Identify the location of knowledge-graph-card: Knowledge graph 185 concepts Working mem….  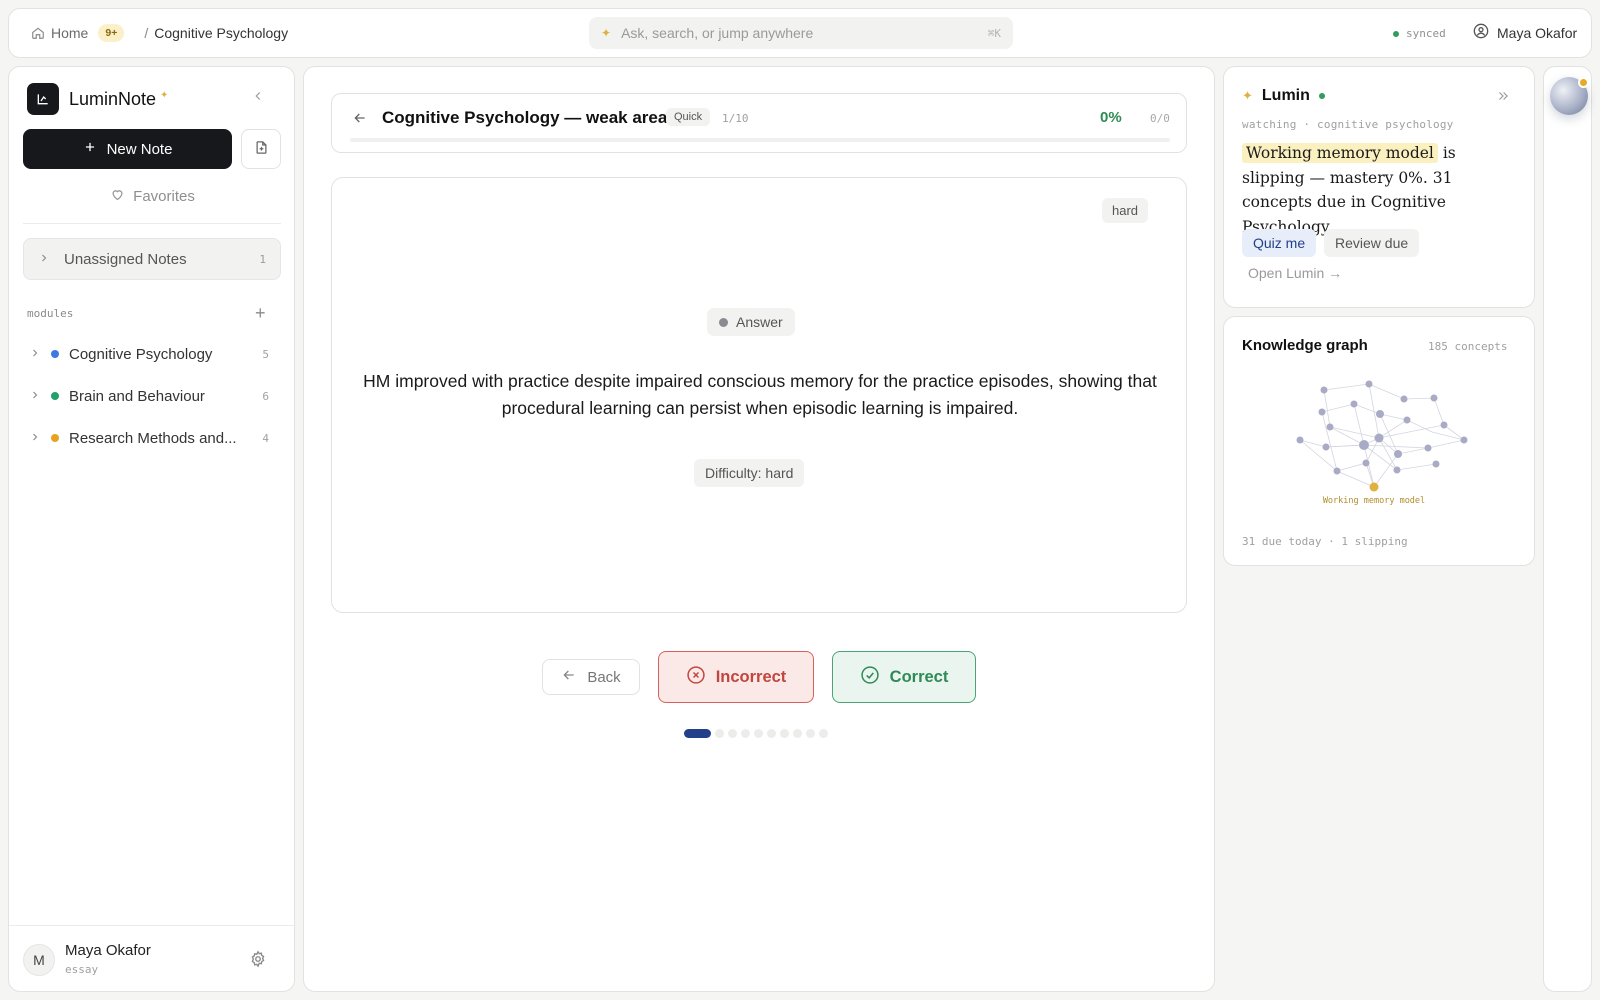
(1379, 441).